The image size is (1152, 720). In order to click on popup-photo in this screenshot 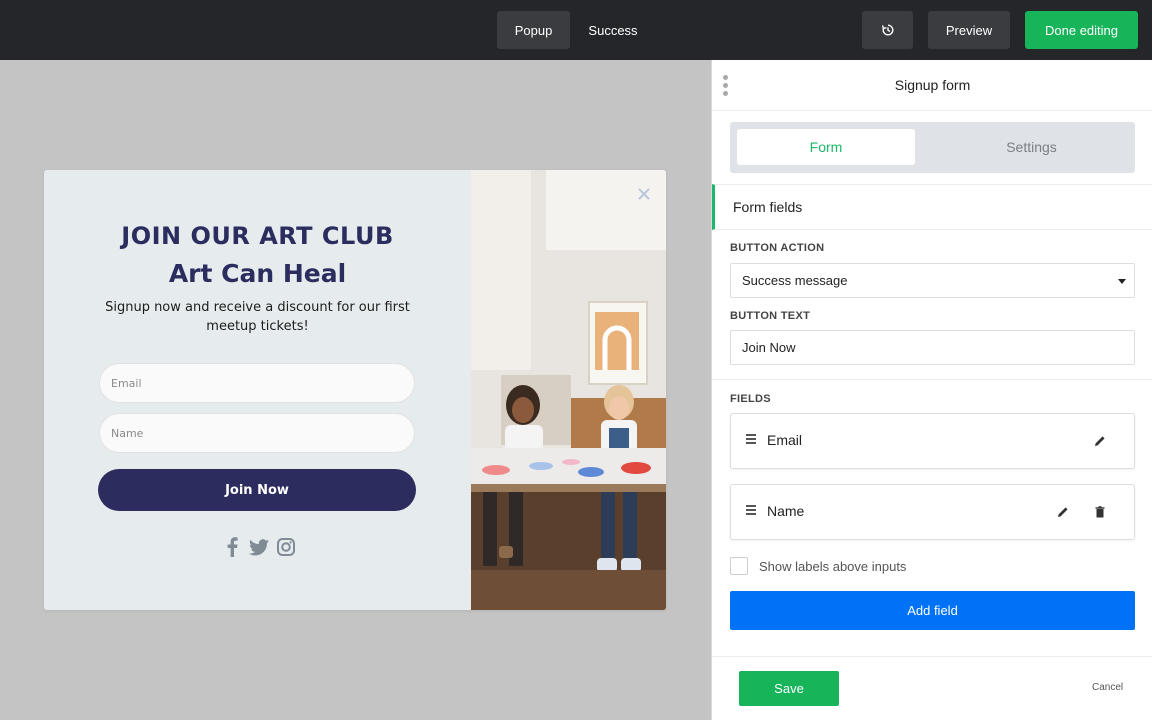, I will do `click(568, 390)`.